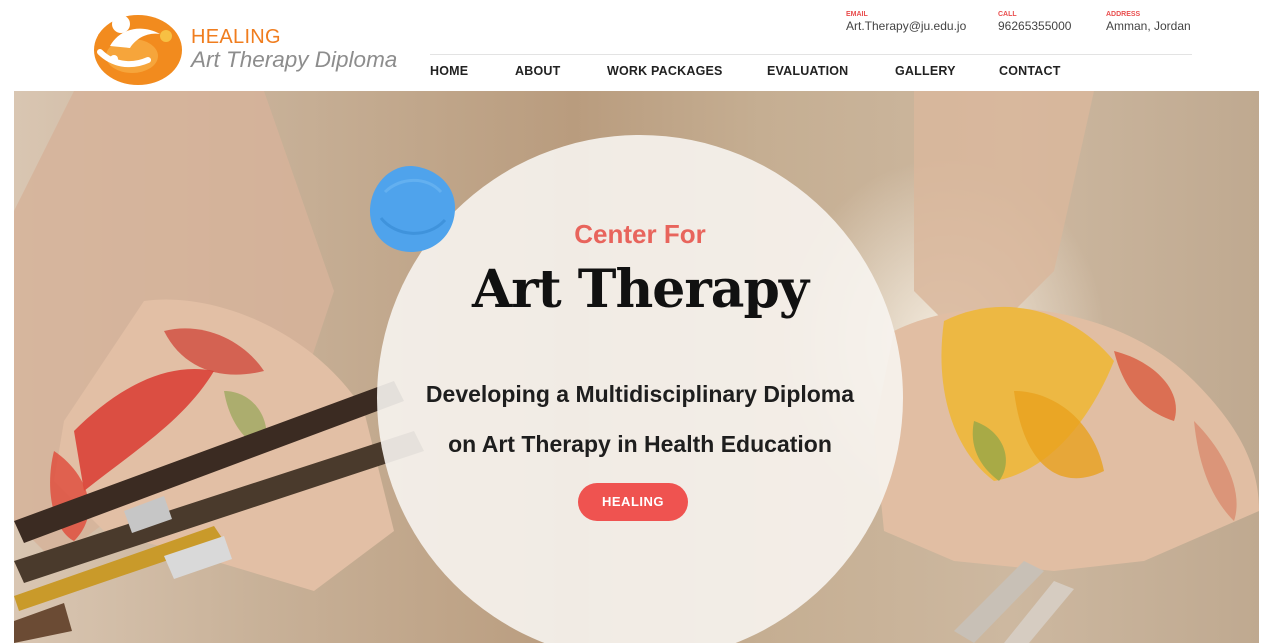 The width and height of the screenshot is (1271, 643). I want to click on contact-email: EMAIL Art.Therapy@ju.edu.jo, so click(906, 22).